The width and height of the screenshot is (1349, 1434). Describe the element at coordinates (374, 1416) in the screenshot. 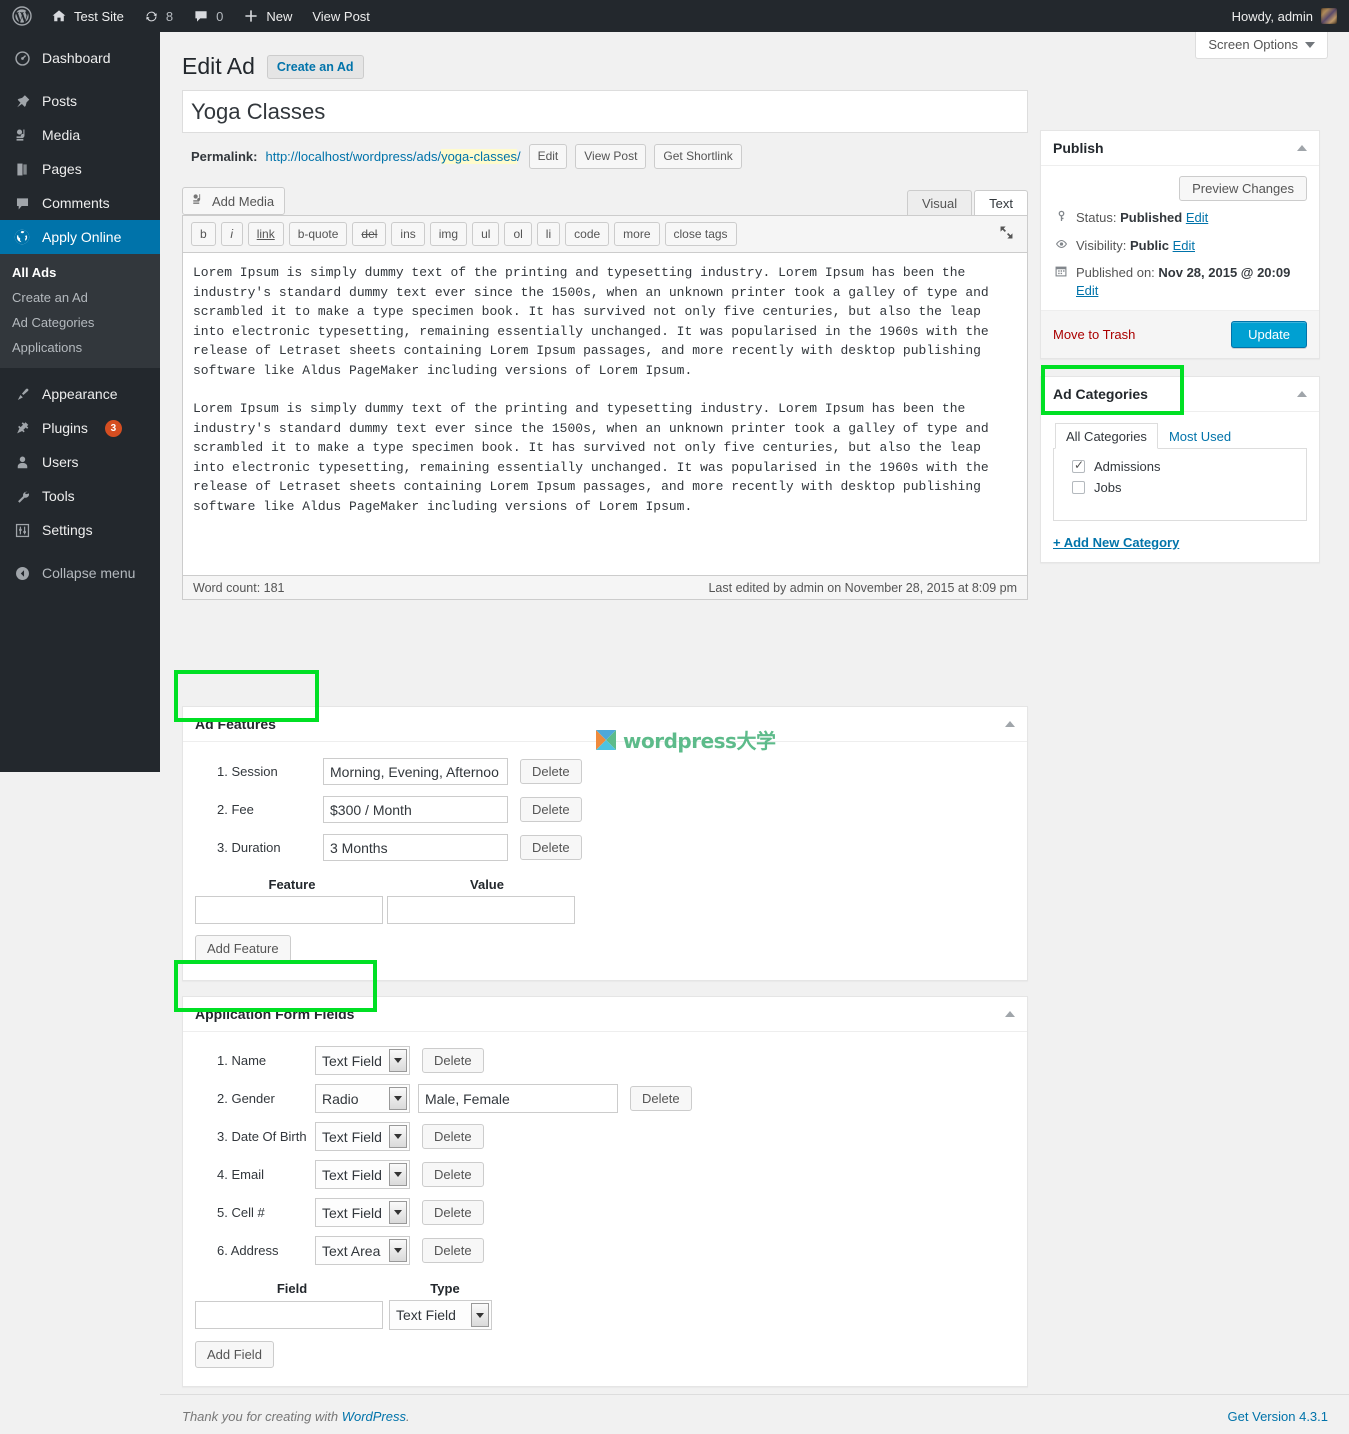

I see `wordpress-link: WordPress` at that location.